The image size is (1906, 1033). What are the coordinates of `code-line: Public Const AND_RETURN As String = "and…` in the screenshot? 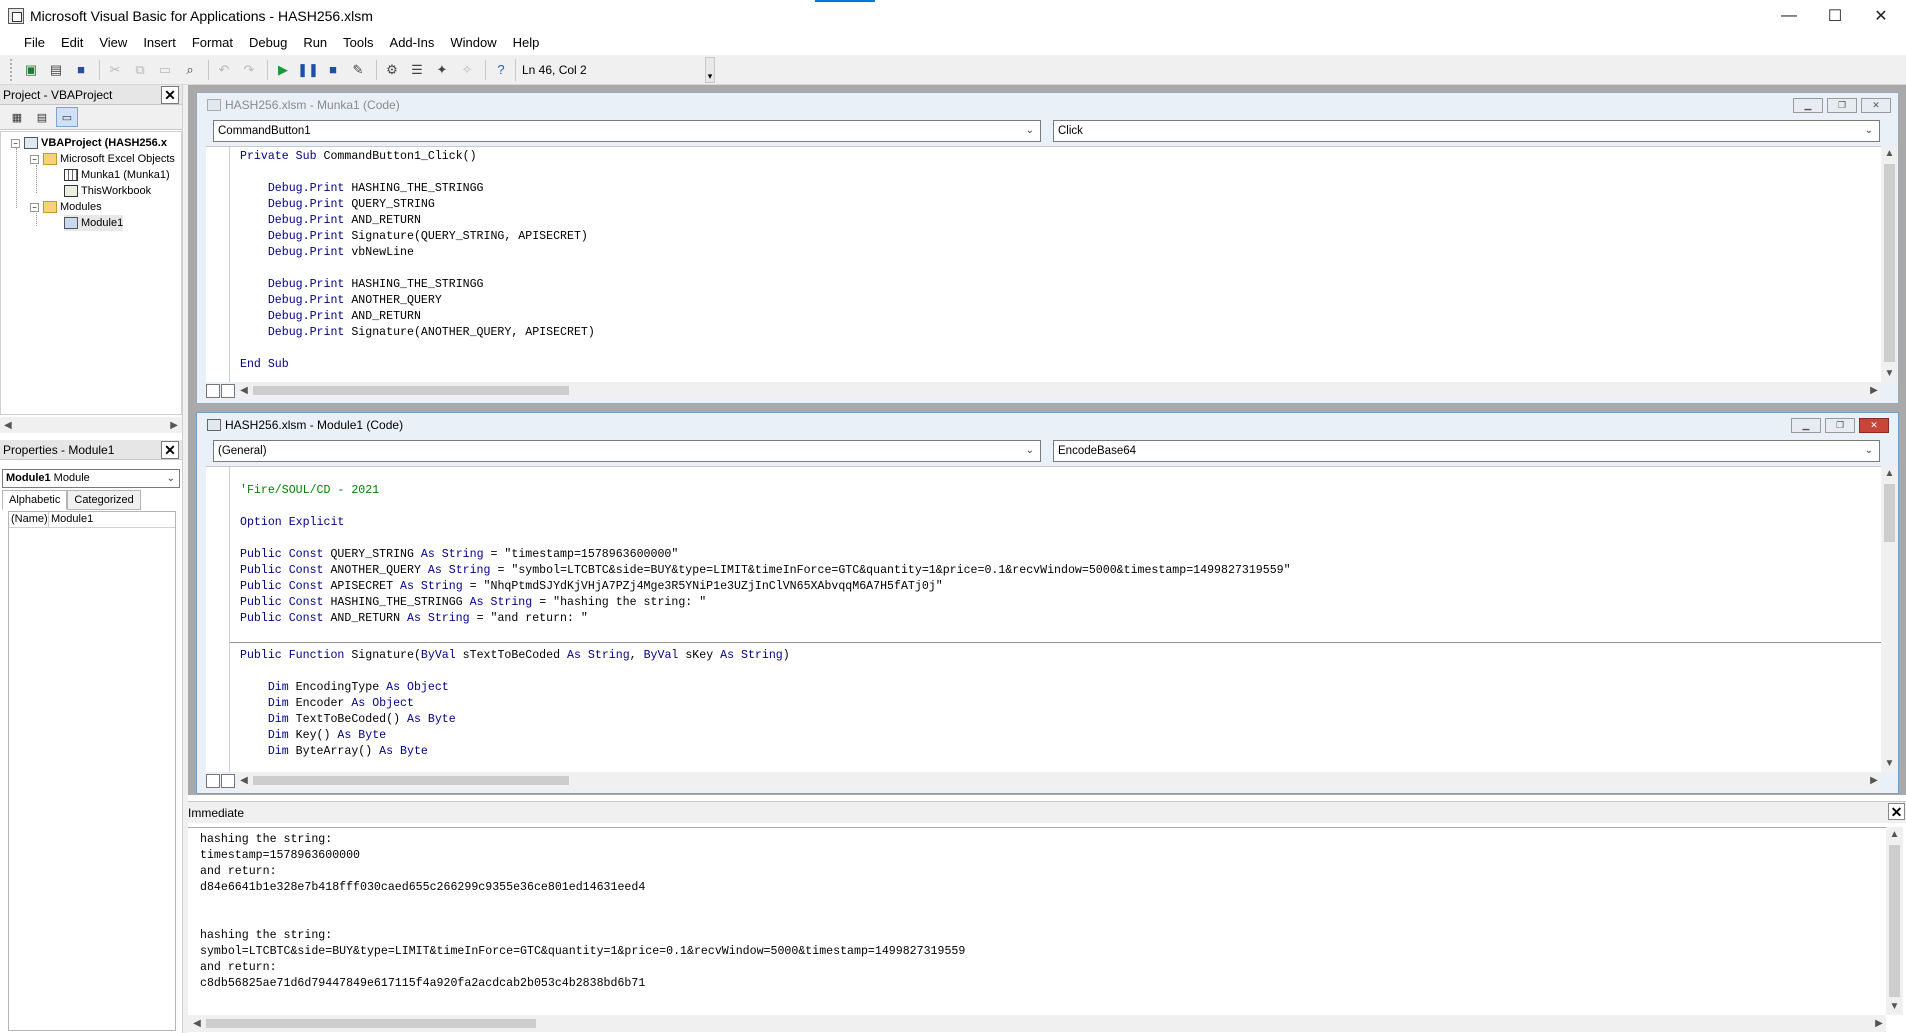 It's located at (765, 619).